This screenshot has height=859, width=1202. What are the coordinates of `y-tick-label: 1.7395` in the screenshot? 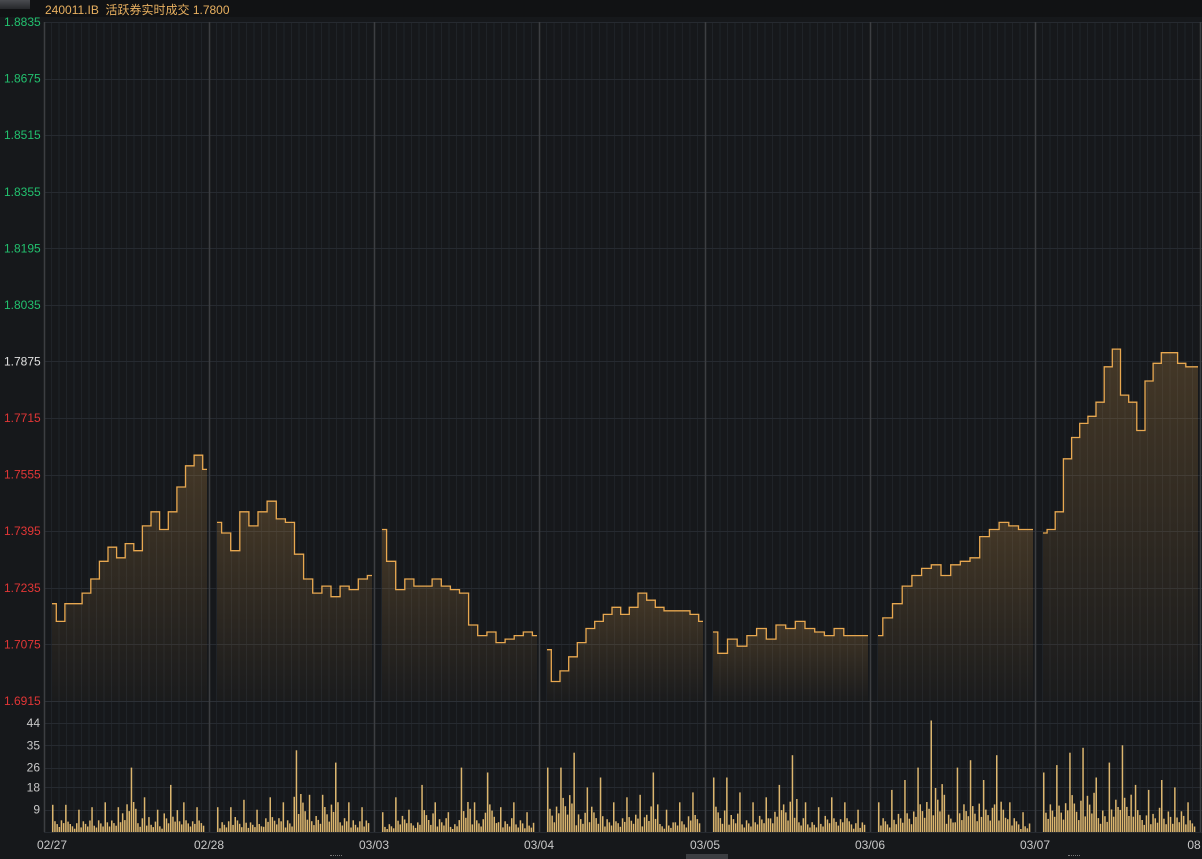 It's located at (22, 531).